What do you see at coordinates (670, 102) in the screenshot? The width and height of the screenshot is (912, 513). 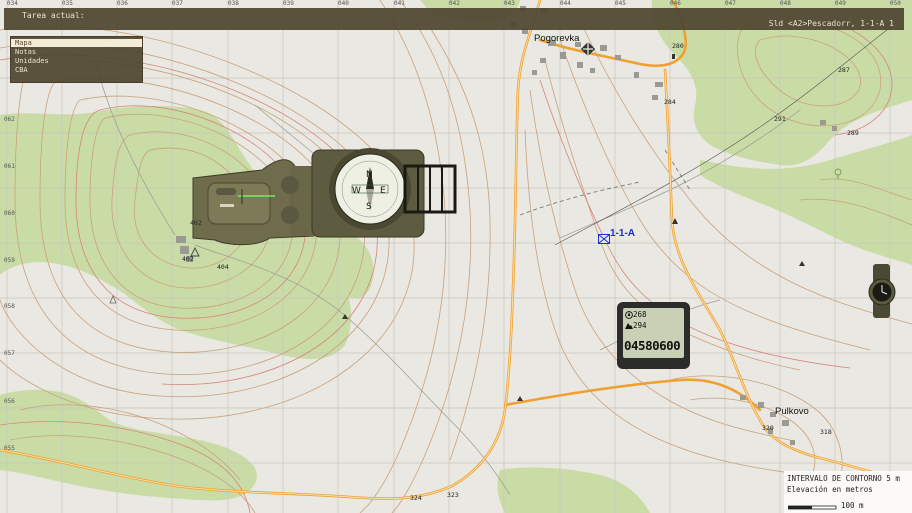 I see `spot-height: 284` at bounding box center [670, 102].